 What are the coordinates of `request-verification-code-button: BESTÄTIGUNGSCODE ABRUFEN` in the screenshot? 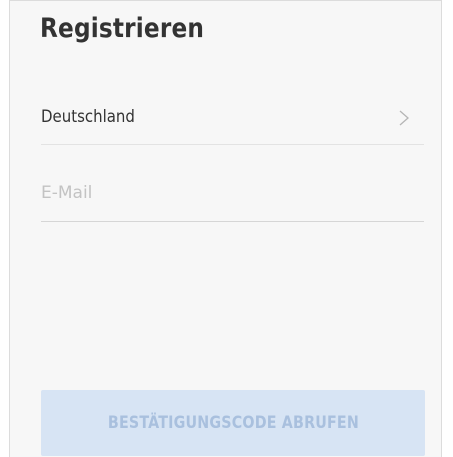 It's located at (233, 423).